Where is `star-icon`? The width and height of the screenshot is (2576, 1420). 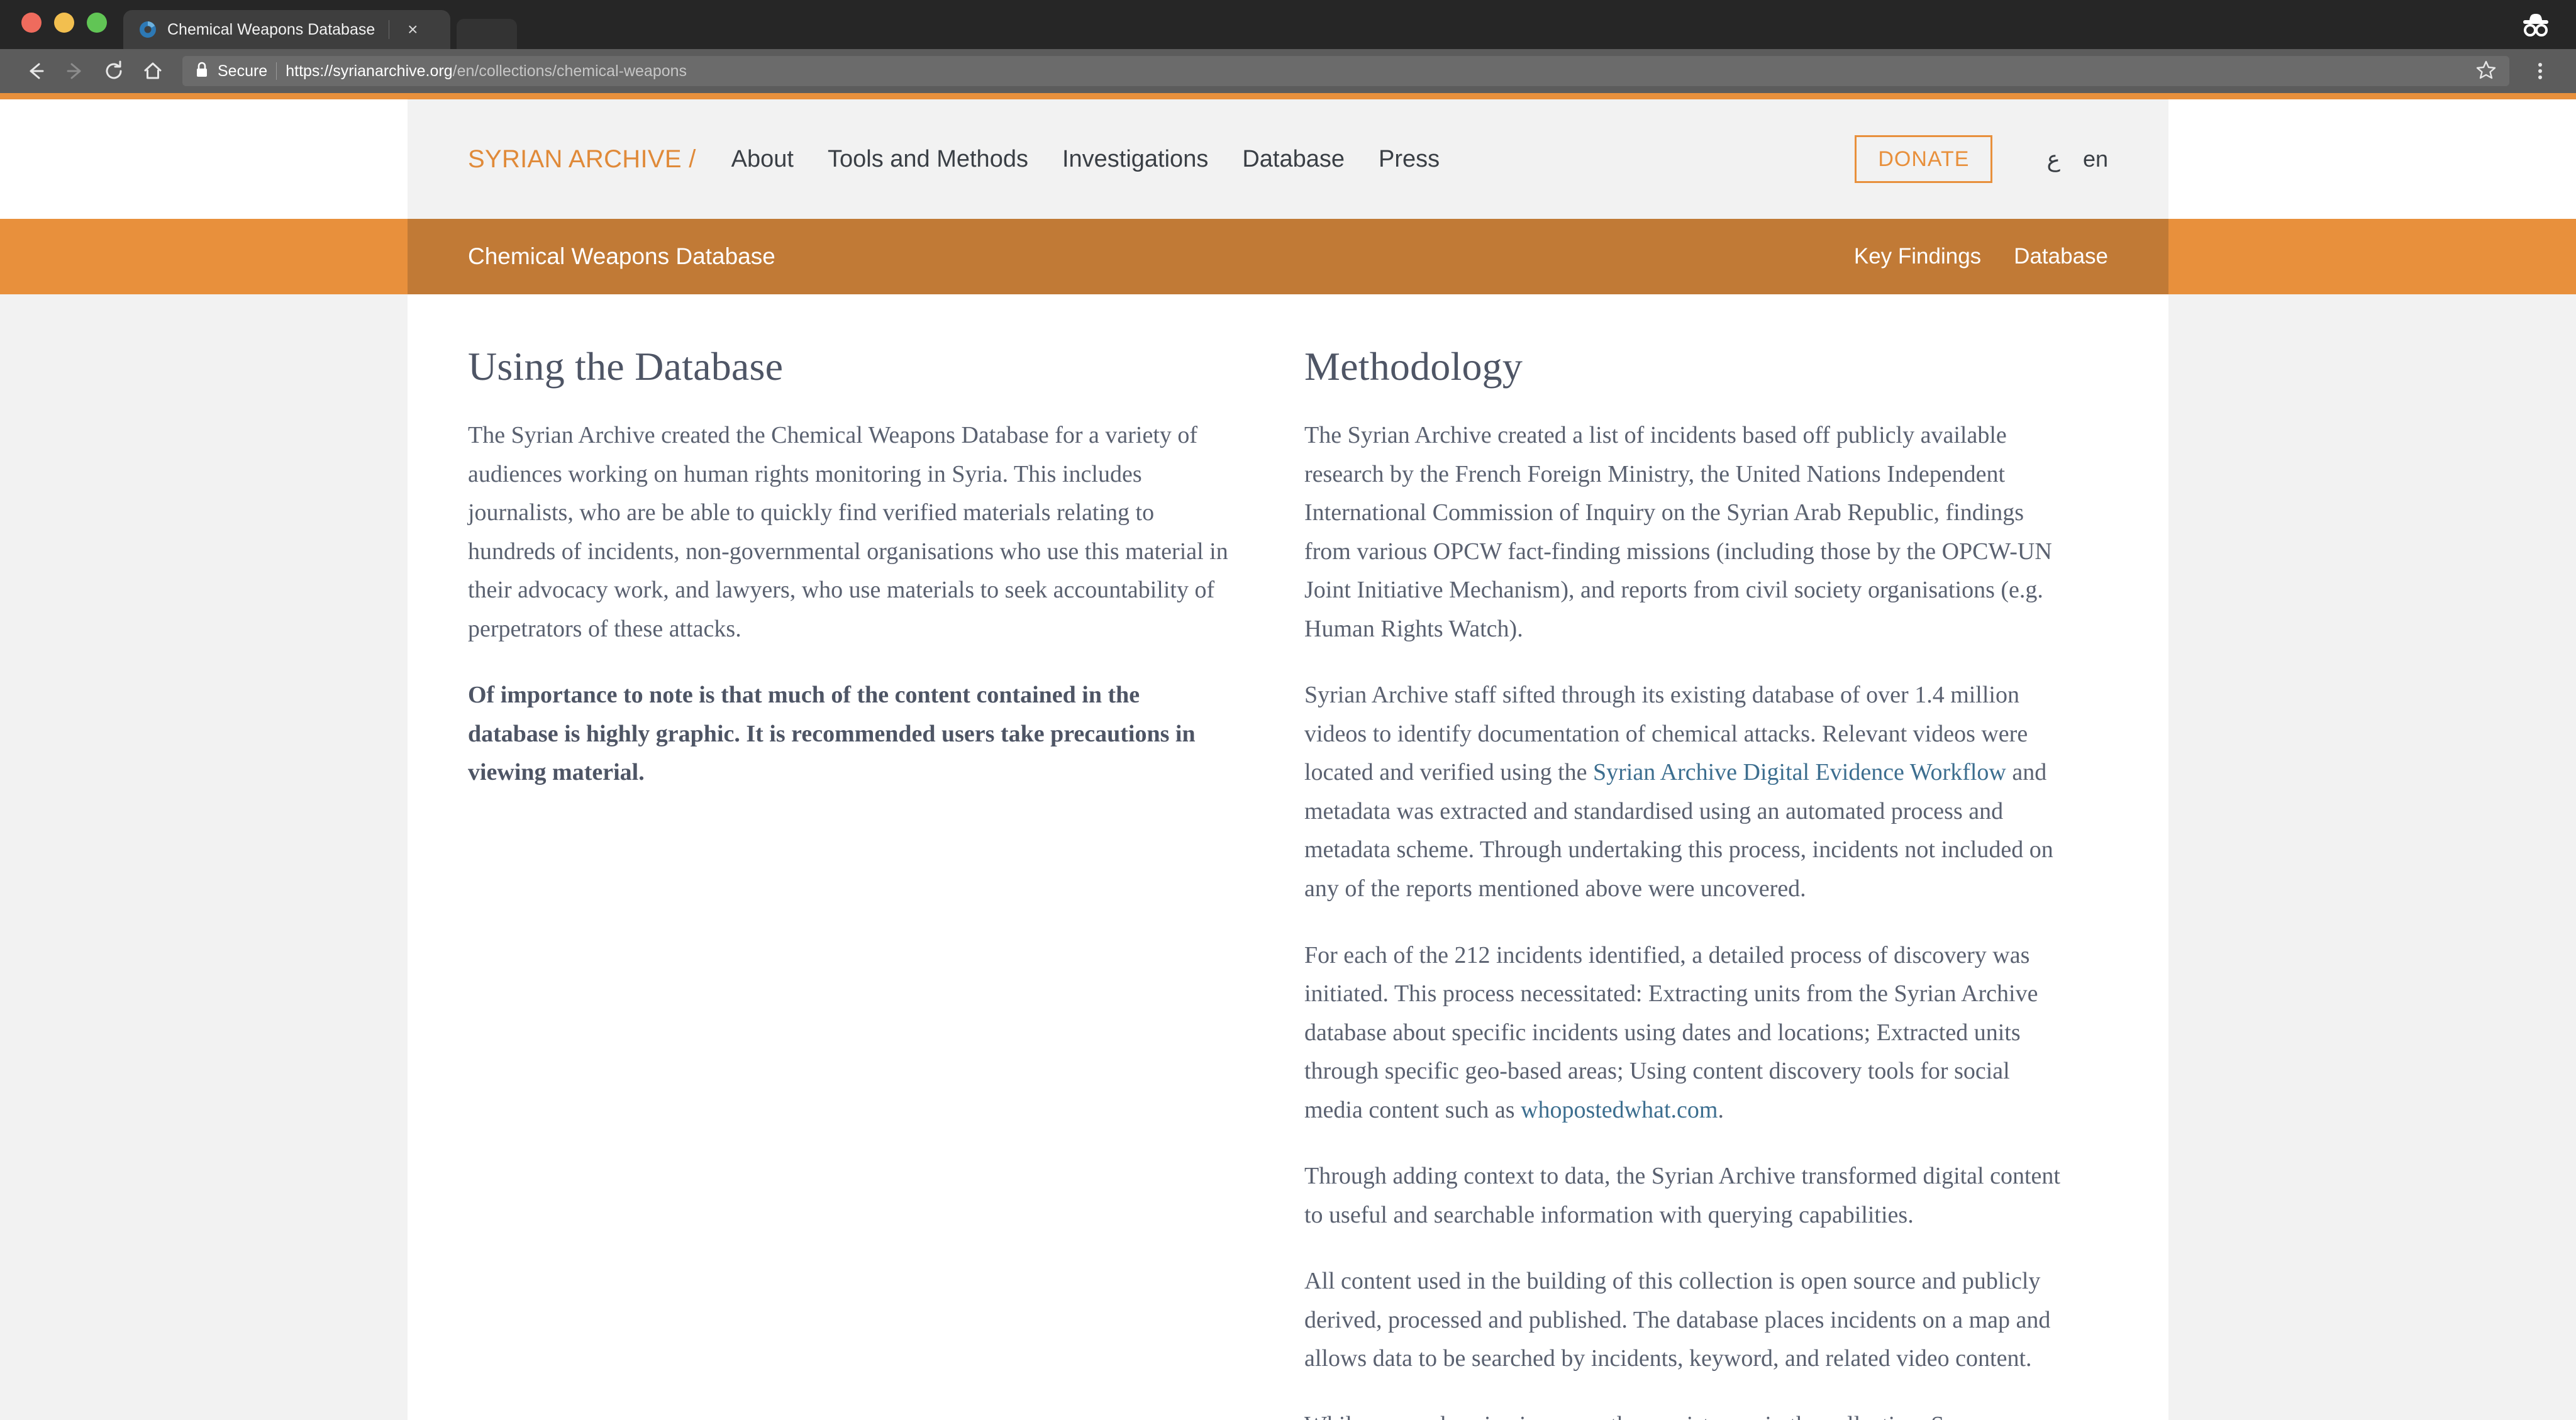
star-icon is located at coordinates (2486, 71).